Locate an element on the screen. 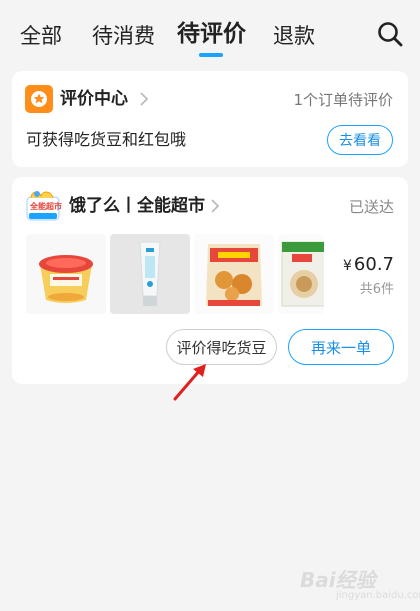 The width and height of the screenshot is (420, 611). tab-refund: 退款 is located at coordinates (294, 36).